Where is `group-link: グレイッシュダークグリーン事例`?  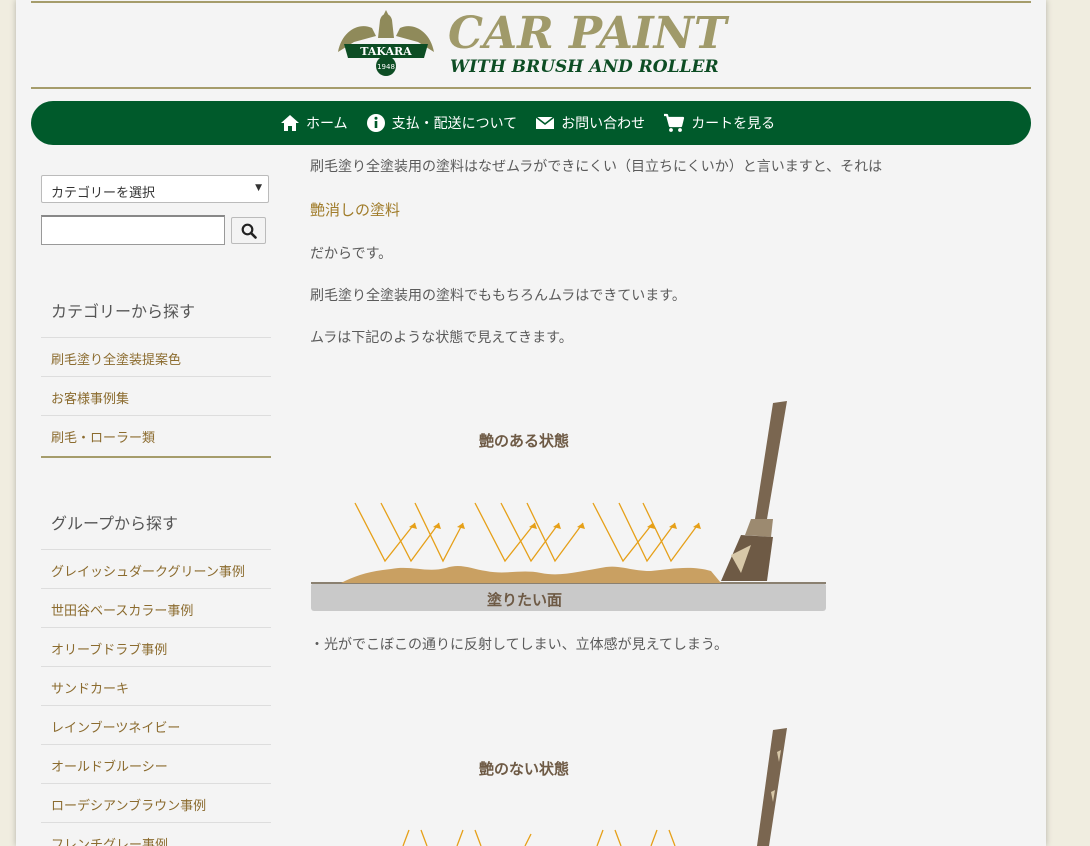
group-link: グレイッシュダークグリーン事例 is located at coordinates (156, 568).